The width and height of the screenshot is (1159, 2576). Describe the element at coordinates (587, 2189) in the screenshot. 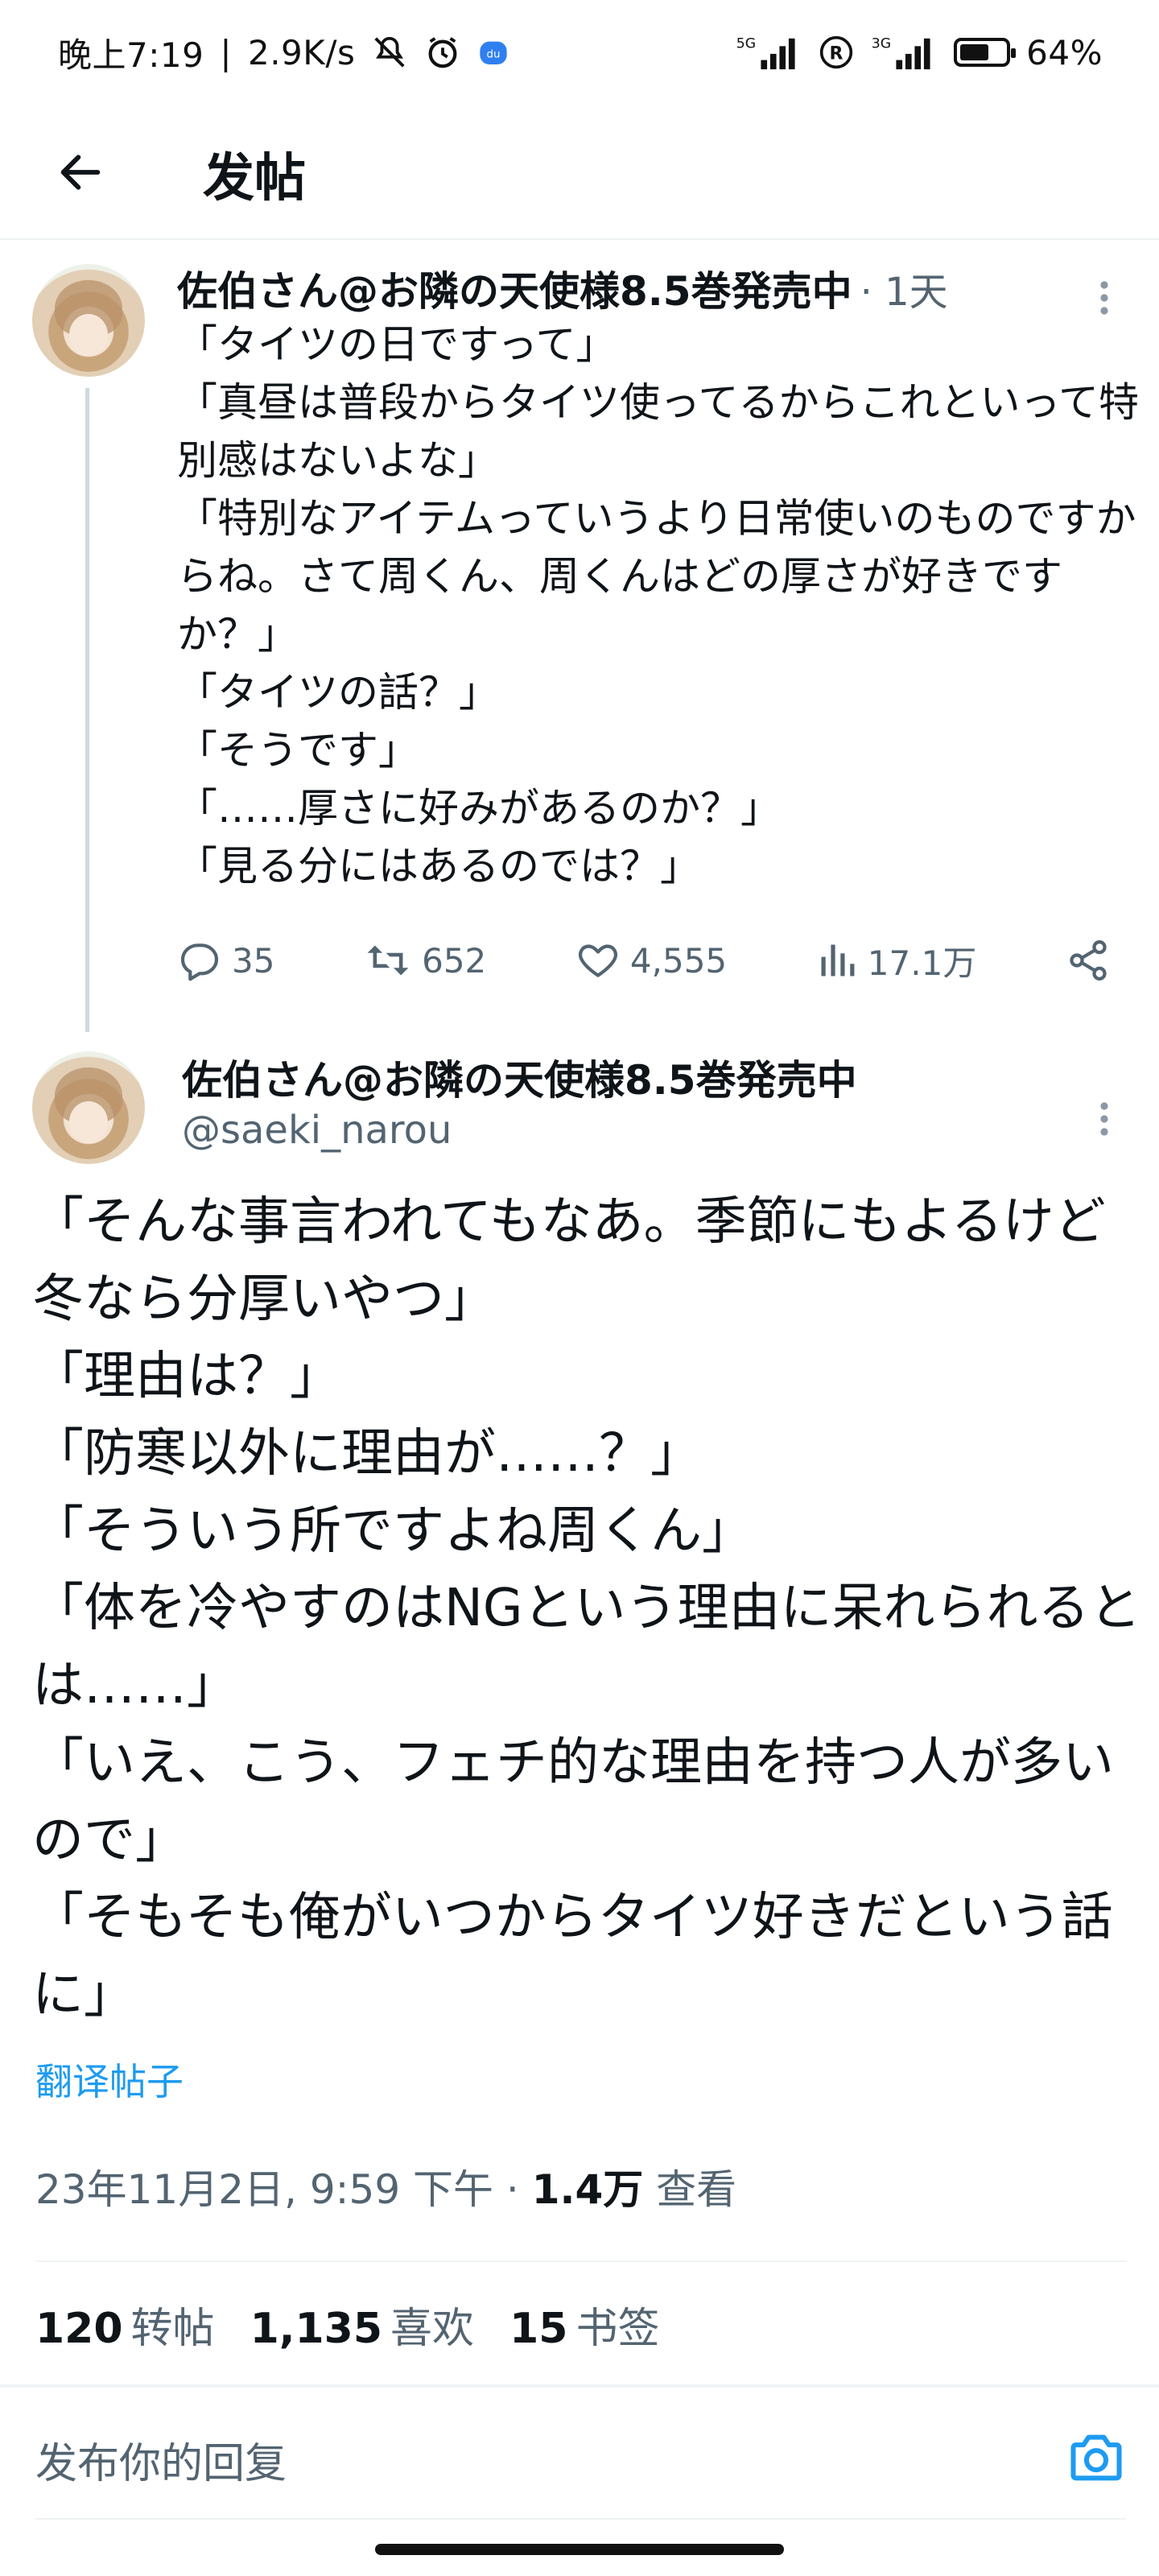

I see `views-total: 1.4万` at that location.